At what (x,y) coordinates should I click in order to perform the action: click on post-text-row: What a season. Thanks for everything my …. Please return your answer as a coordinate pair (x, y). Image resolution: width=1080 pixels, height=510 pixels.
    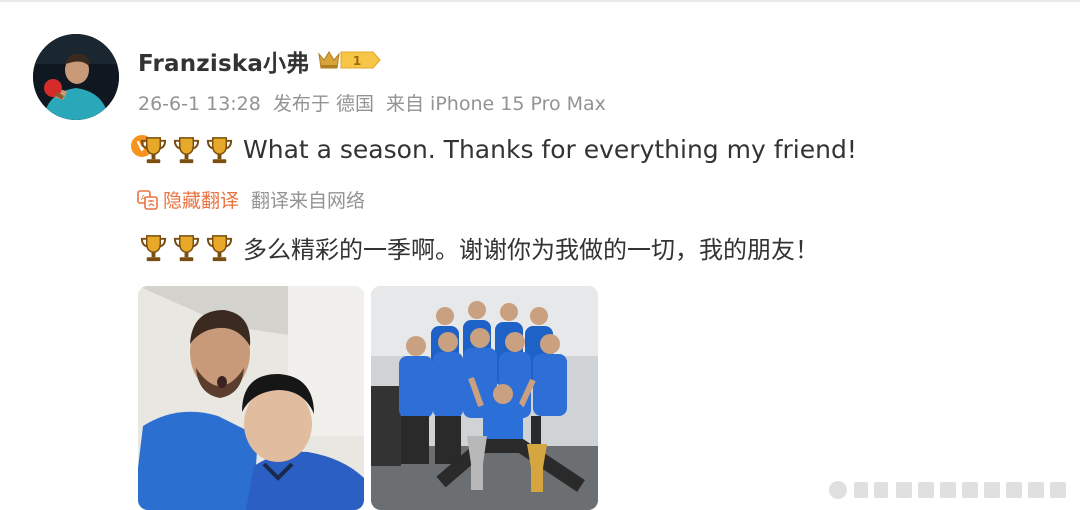
    Looking at the image, I should click on (497, 149).